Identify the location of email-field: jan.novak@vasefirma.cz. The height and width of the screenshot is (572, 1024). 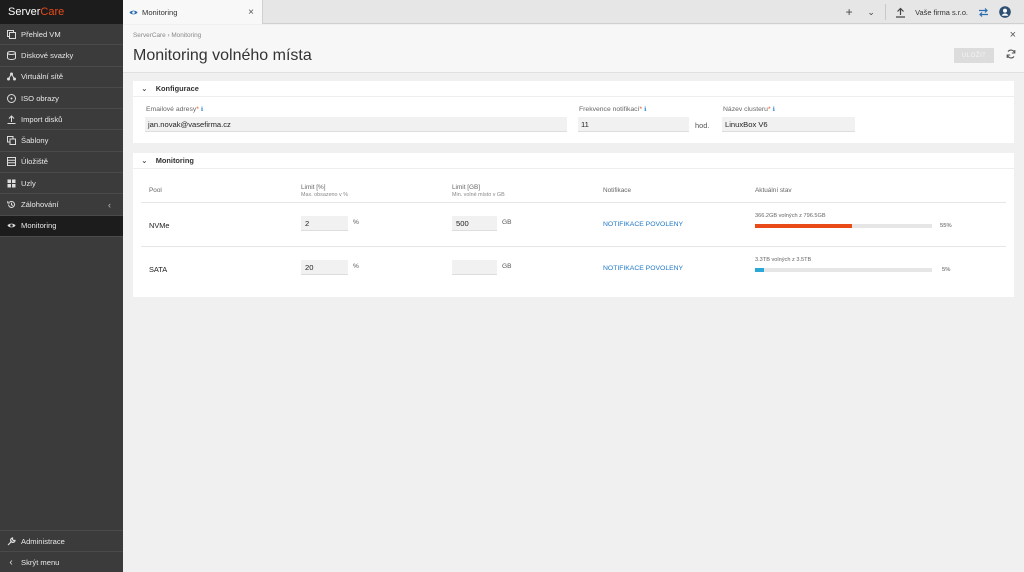
(356, 124).